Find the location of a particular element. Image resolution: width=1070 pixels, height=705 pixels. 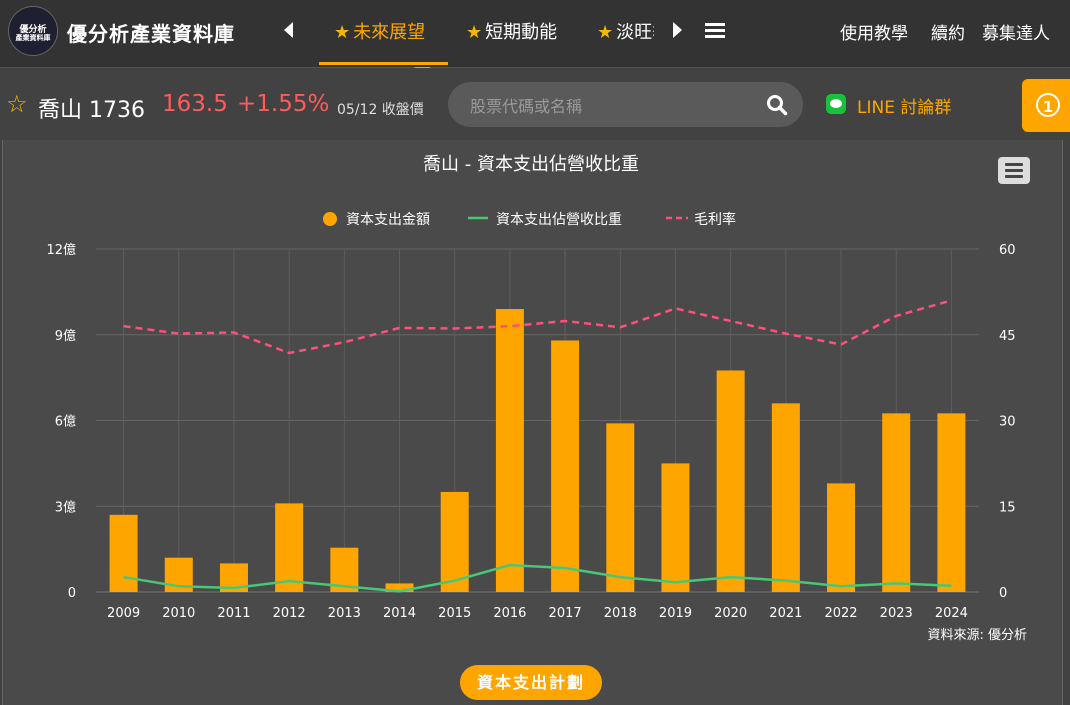

legend-marker-capex is located at coordinates (330, 219).